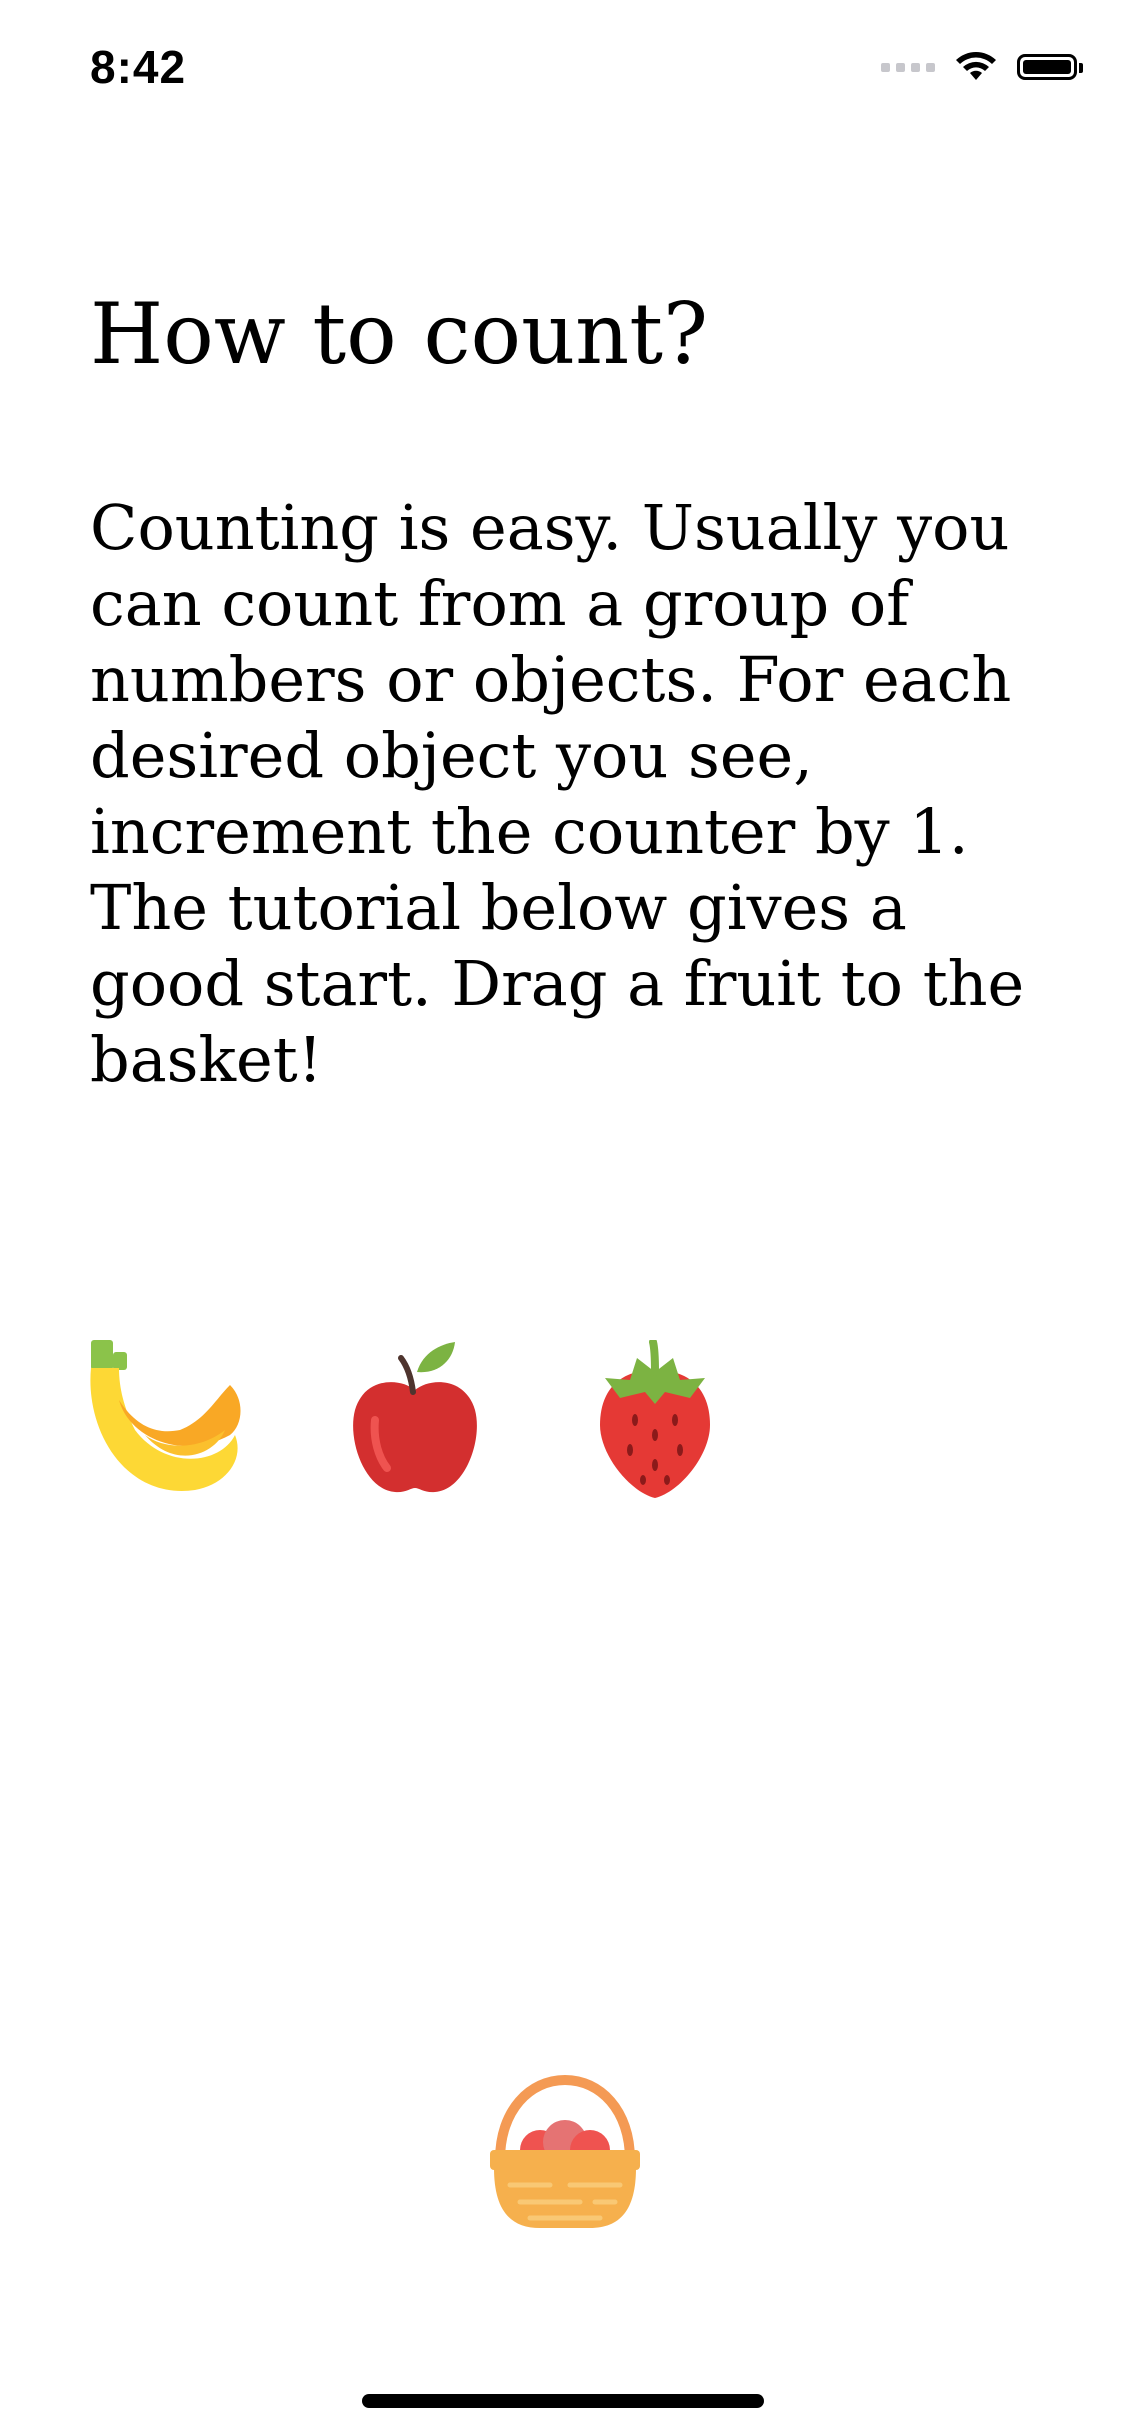 This screenshot has width=1125, height=2436. I want to click on home-indicator, so click(563, 2401).